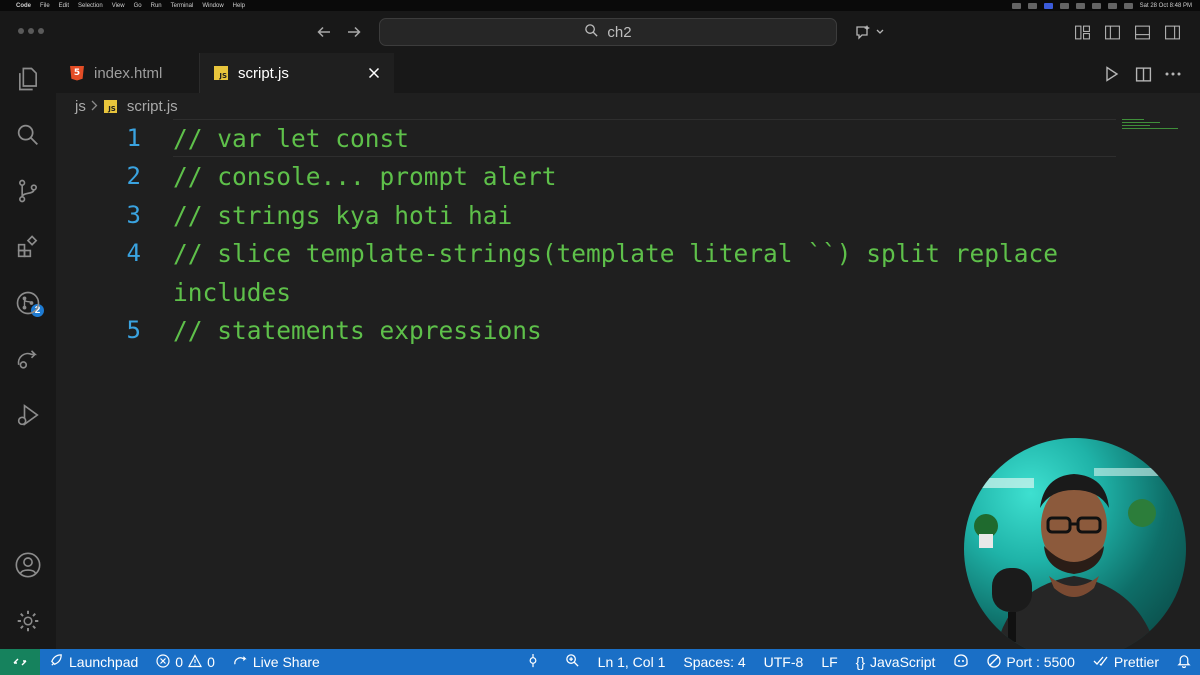 This screenshot has height=675, width=1200. What do you see at coordinates (94, 106) in the screenshot?
I see `chevron-right-icon` at bounding box center [94, 106].